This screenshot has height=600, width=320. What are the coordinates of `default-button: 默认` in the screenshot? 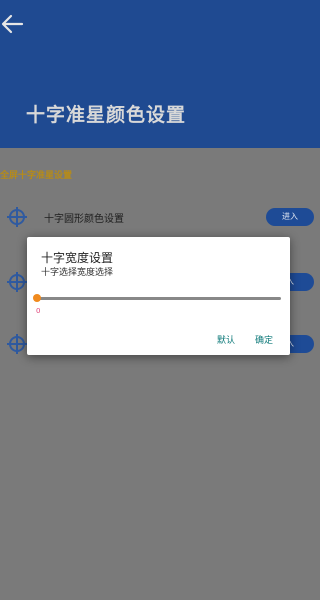 It's located at (226, 339).